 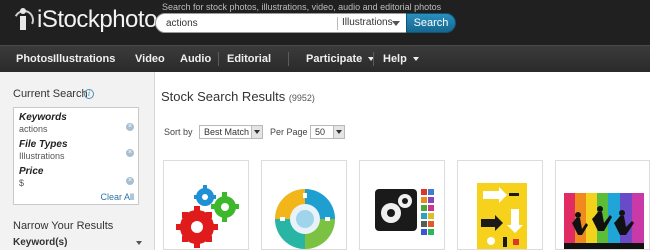 What do you see at coordinates (43, 117) in the screenshot?
I see `filter-keywords-label: Keywords` at bounding box center [43, 117].